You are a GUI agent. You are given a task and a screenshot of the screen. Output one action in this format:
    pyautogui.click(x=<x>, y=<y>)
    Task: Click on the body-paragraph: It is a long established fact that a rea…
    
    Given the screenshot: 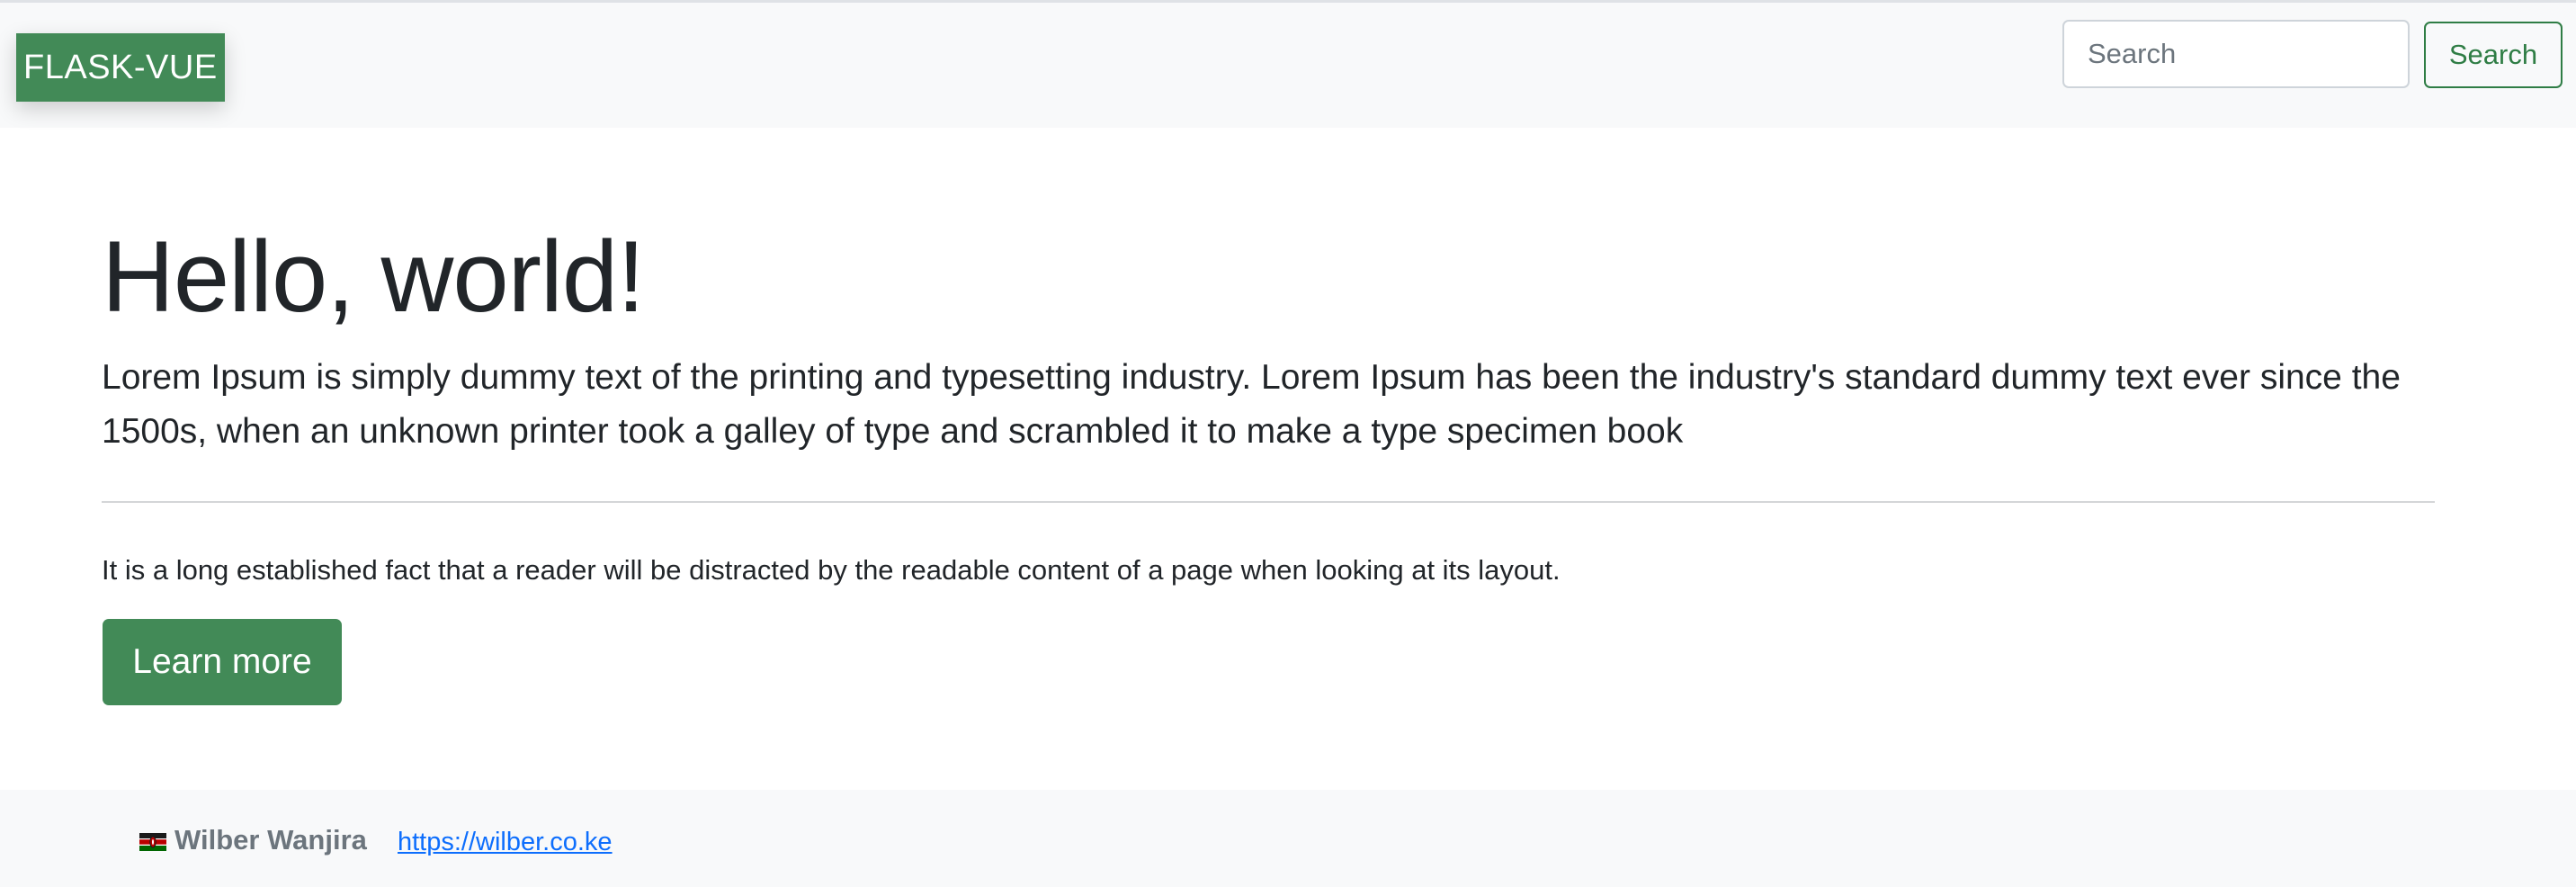 What is the action you would take?
    pyautogui.click(x=831, y=570)
    